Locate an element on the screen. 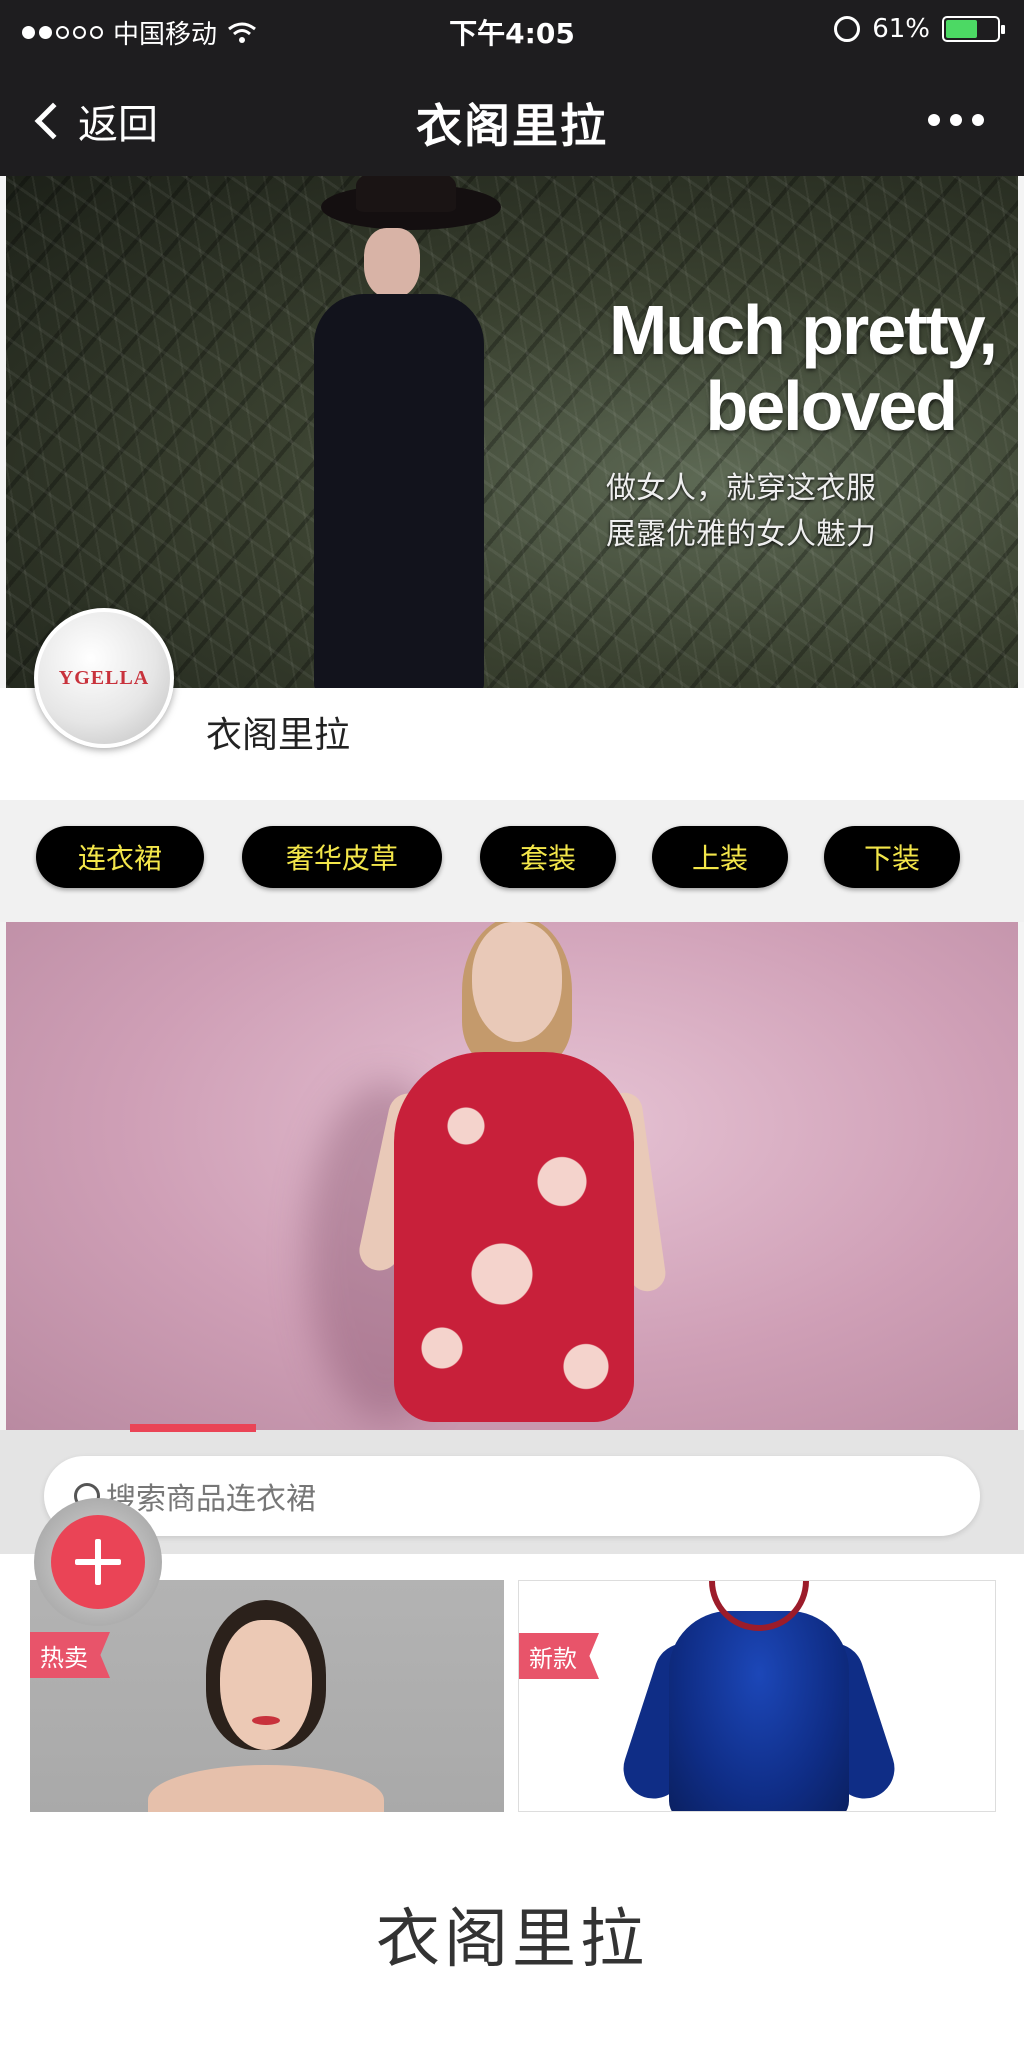  hero-subtitle-line1: 做女人，就穿这衣服 is located at coordinates (741, 488).